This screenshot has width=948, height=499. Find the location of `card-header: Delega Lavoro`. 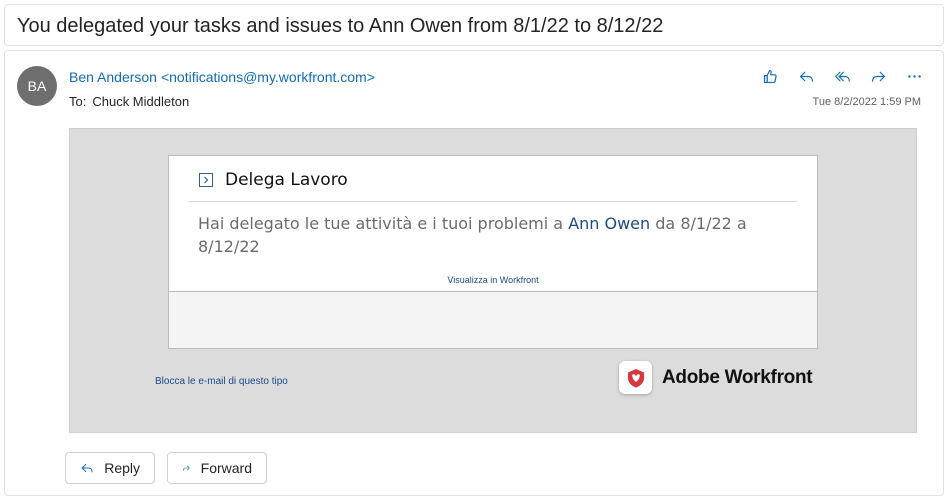

card-header: Delega Lavoro is located at coordinates (273, 180).